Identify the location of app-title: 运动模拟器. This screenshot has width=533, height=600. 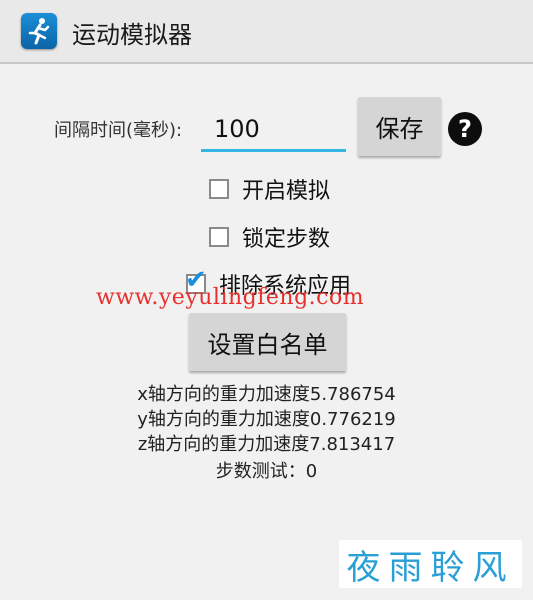
(132, 35).